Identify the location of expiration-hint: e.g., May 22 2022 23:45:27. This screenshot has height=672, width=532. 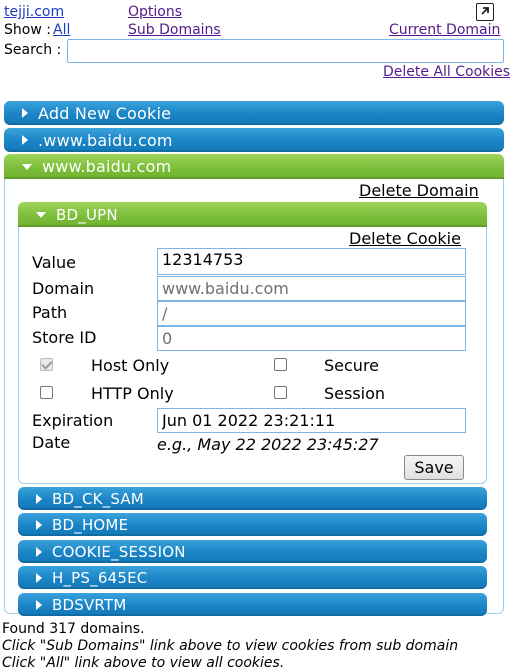
(268, 444).